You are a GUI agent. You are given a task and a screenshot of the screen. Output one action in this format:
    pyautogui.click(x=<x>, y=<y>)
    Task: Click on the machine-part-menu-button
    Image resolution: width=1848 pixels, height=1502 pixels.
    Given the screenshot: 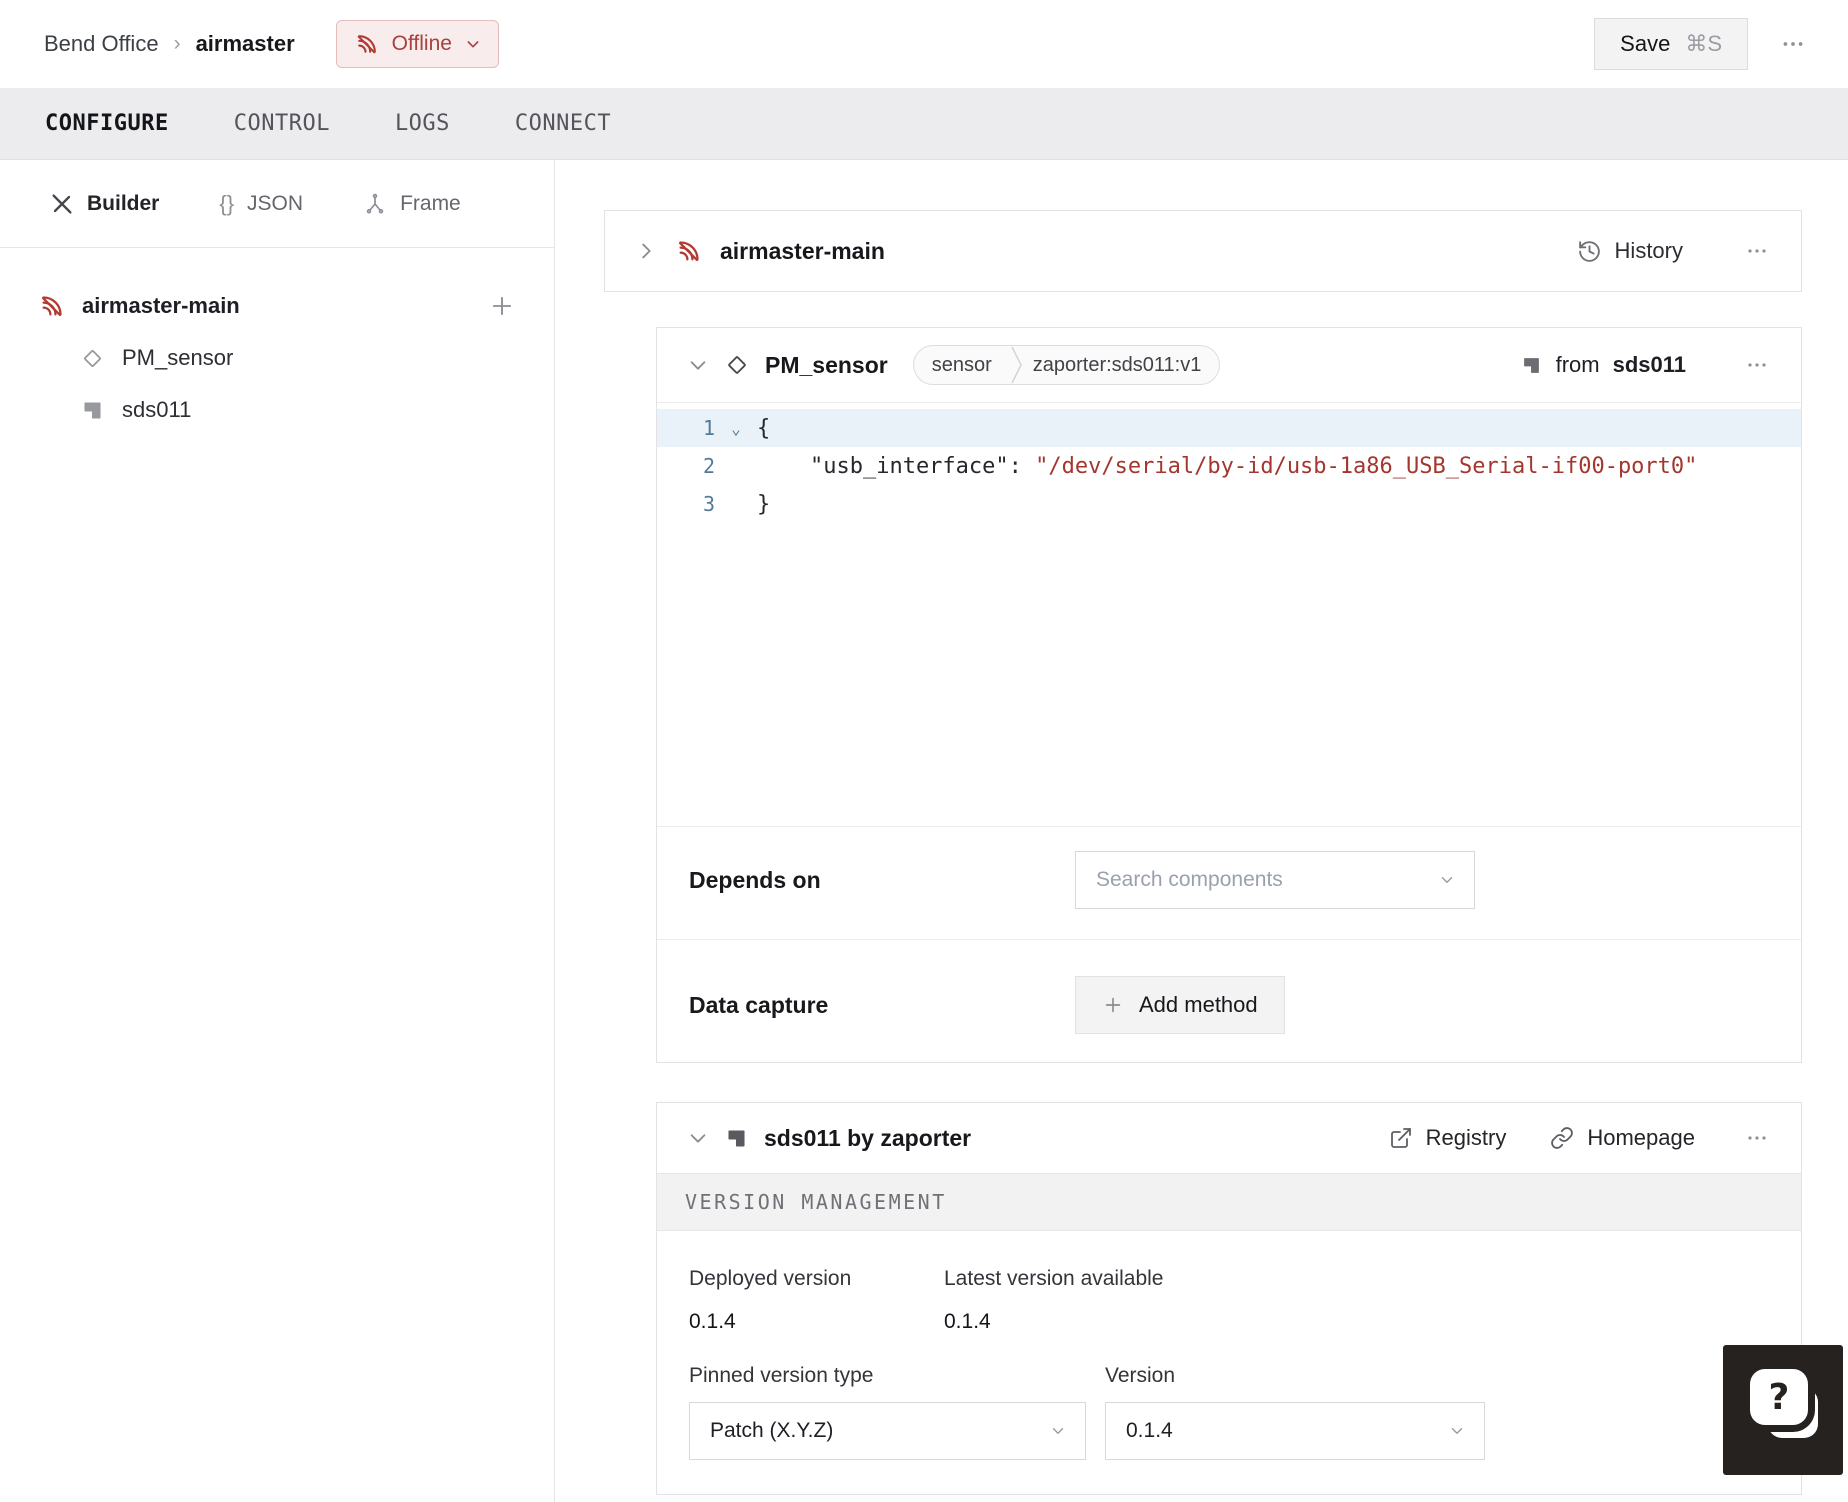 What is the action you would take?
    pyautogui.click(x=1757, y=251)
    